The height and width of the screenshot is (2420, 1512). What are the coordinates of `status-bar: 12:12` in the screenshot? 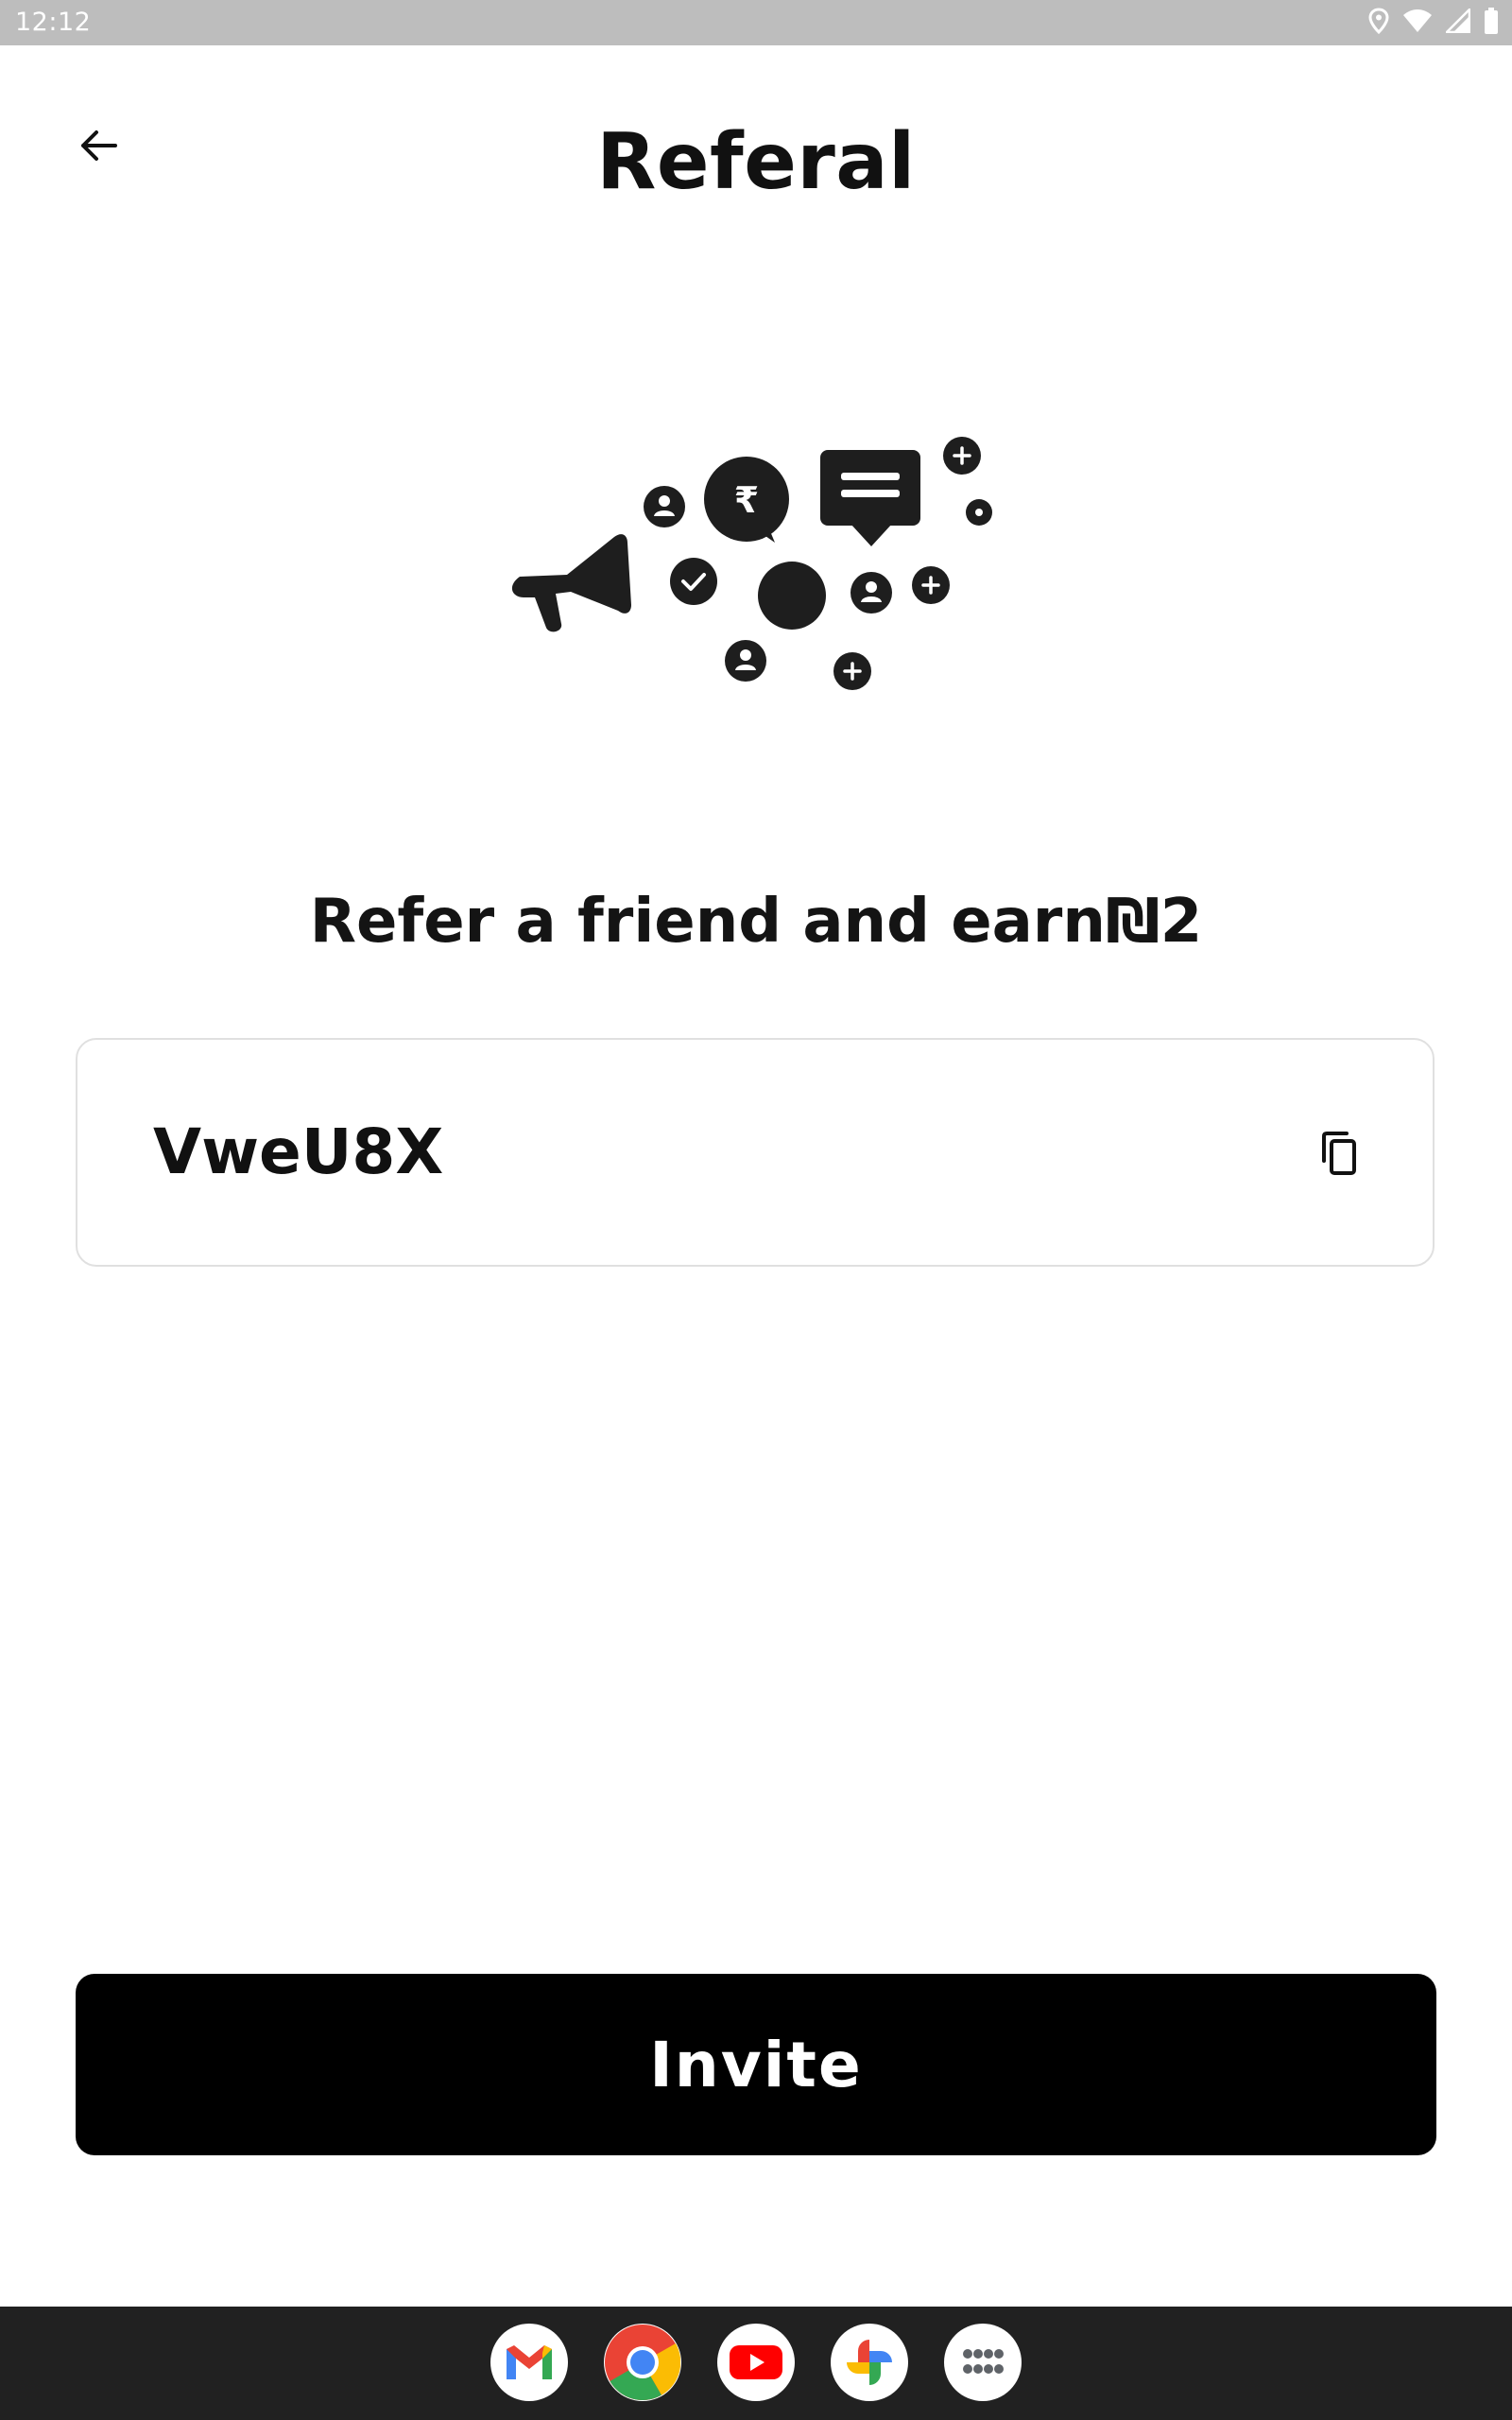 It's located at (756, 22).